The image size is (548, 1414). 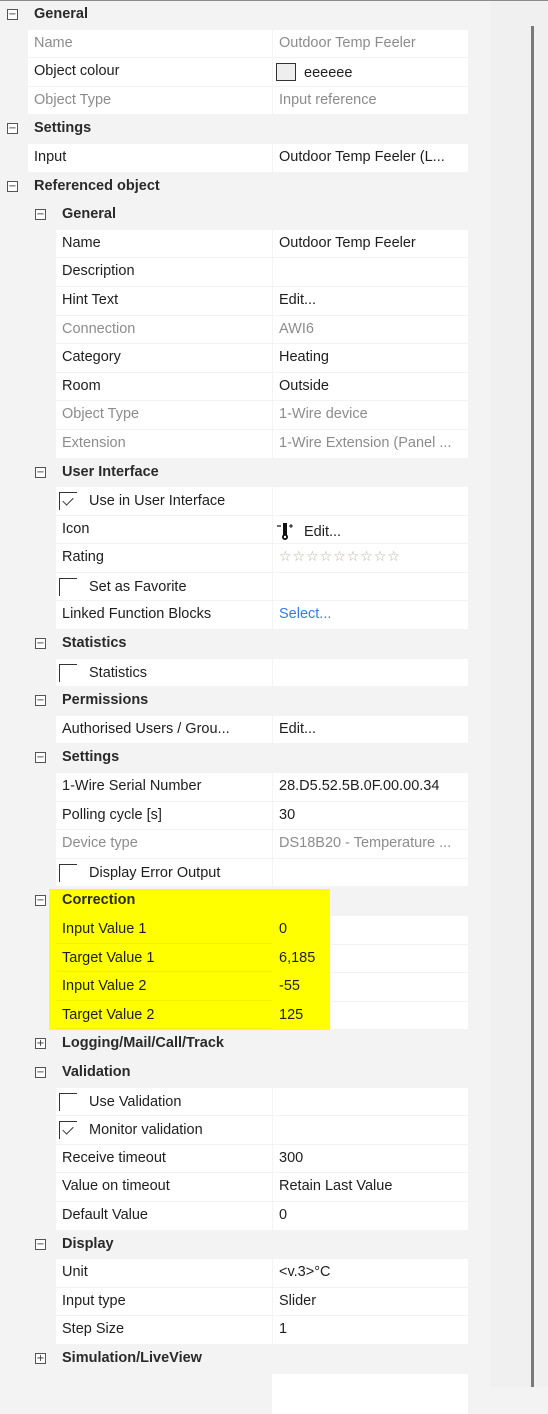 I want to click on rating-stars: ☆☆☆☆☆☆☆☆☆, so click(x=340, y=557).